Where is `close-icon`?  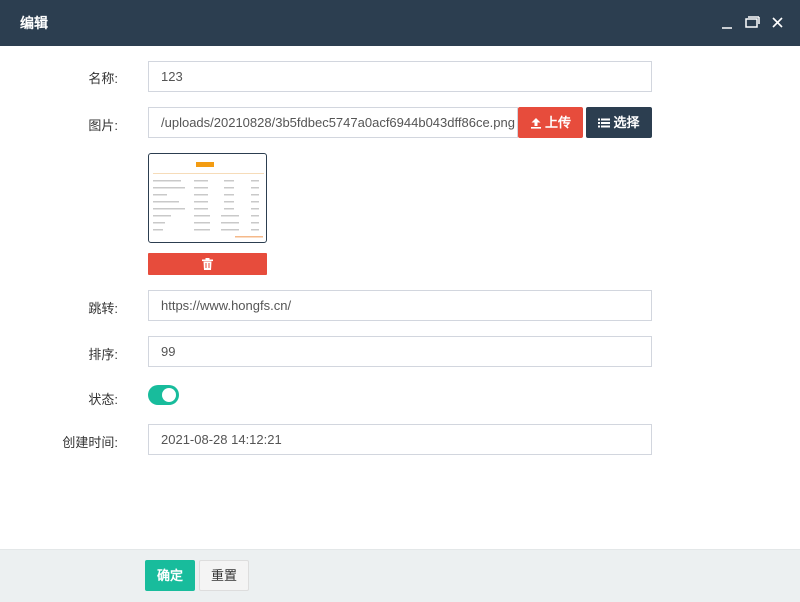 close-icon is located at coordinates (778, 23).